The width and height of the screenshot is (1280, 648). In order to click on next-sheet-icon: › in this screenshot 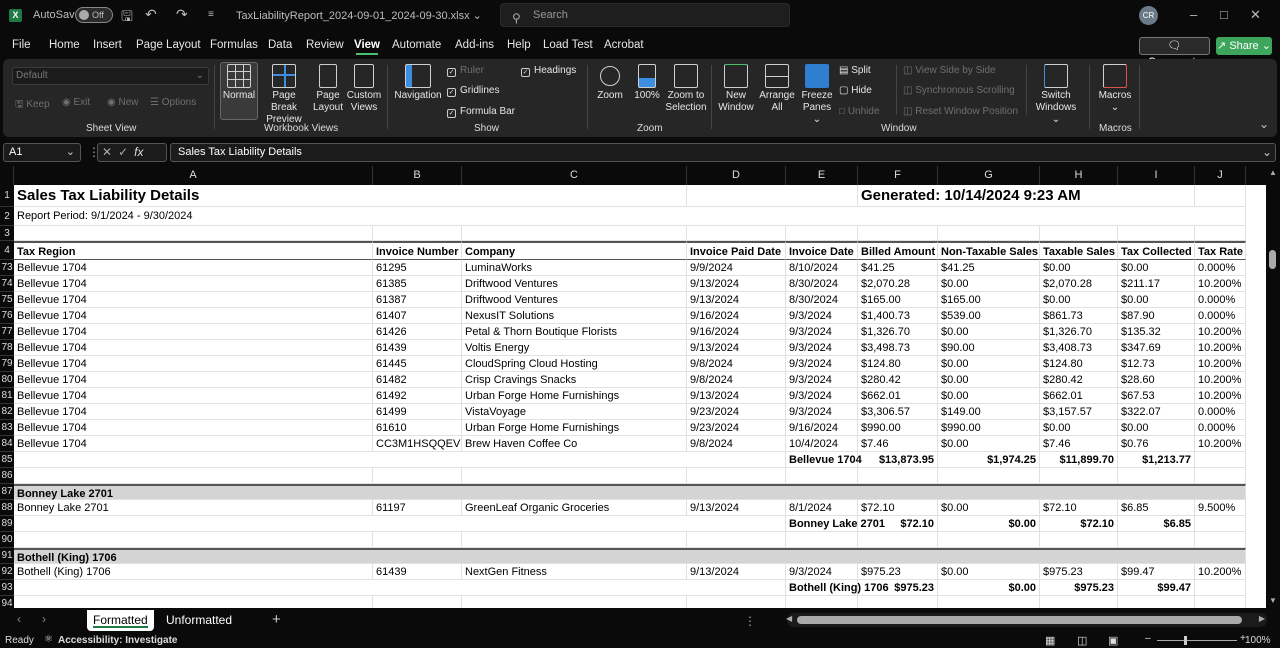, I will do `click(44, 619)`.